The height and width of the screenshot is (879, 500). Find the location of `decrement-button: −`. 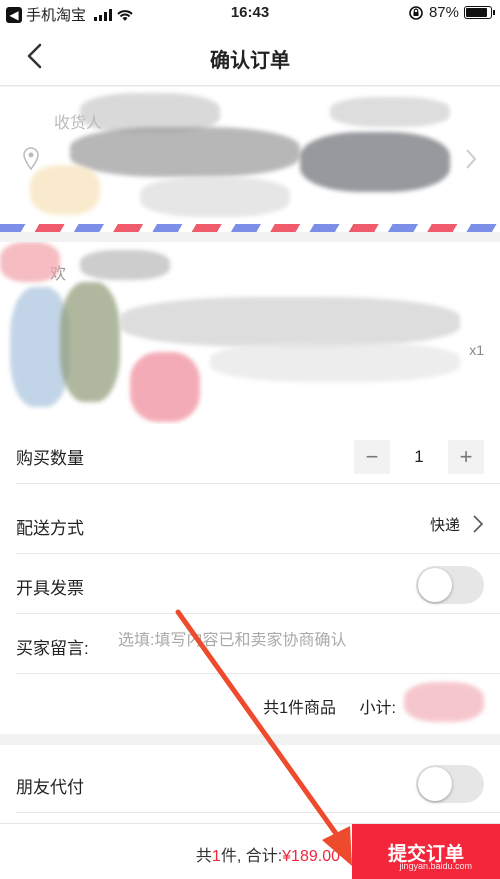

decrement-button: − is located at coordinates (372, 457).